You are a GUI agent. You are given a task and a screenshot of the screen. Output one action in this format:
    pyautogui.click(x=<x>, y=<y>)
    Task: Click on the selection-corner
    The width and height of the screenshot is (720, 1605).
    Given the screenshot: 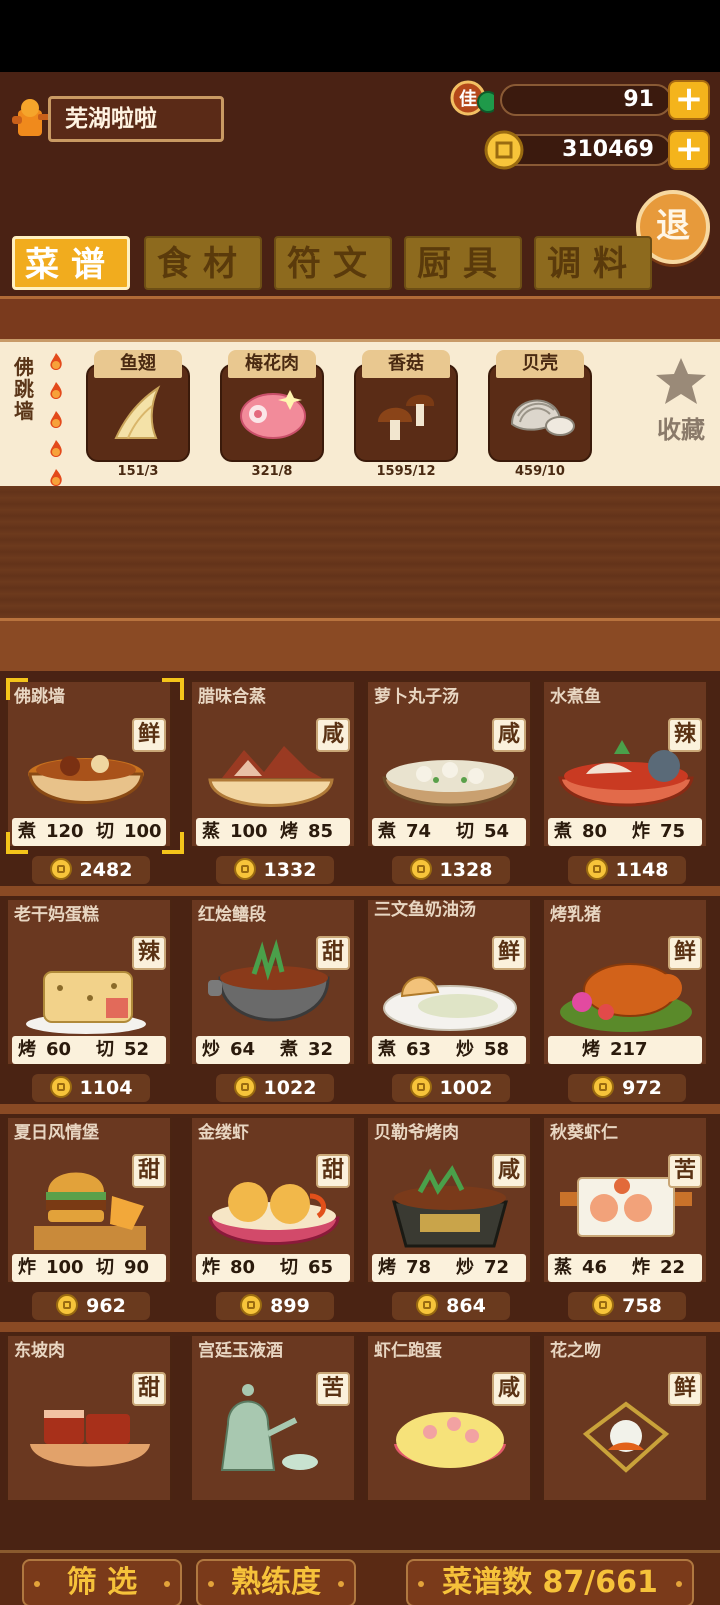 What is the action you would take?
    pyautogui.click(x=17, y=843)
    